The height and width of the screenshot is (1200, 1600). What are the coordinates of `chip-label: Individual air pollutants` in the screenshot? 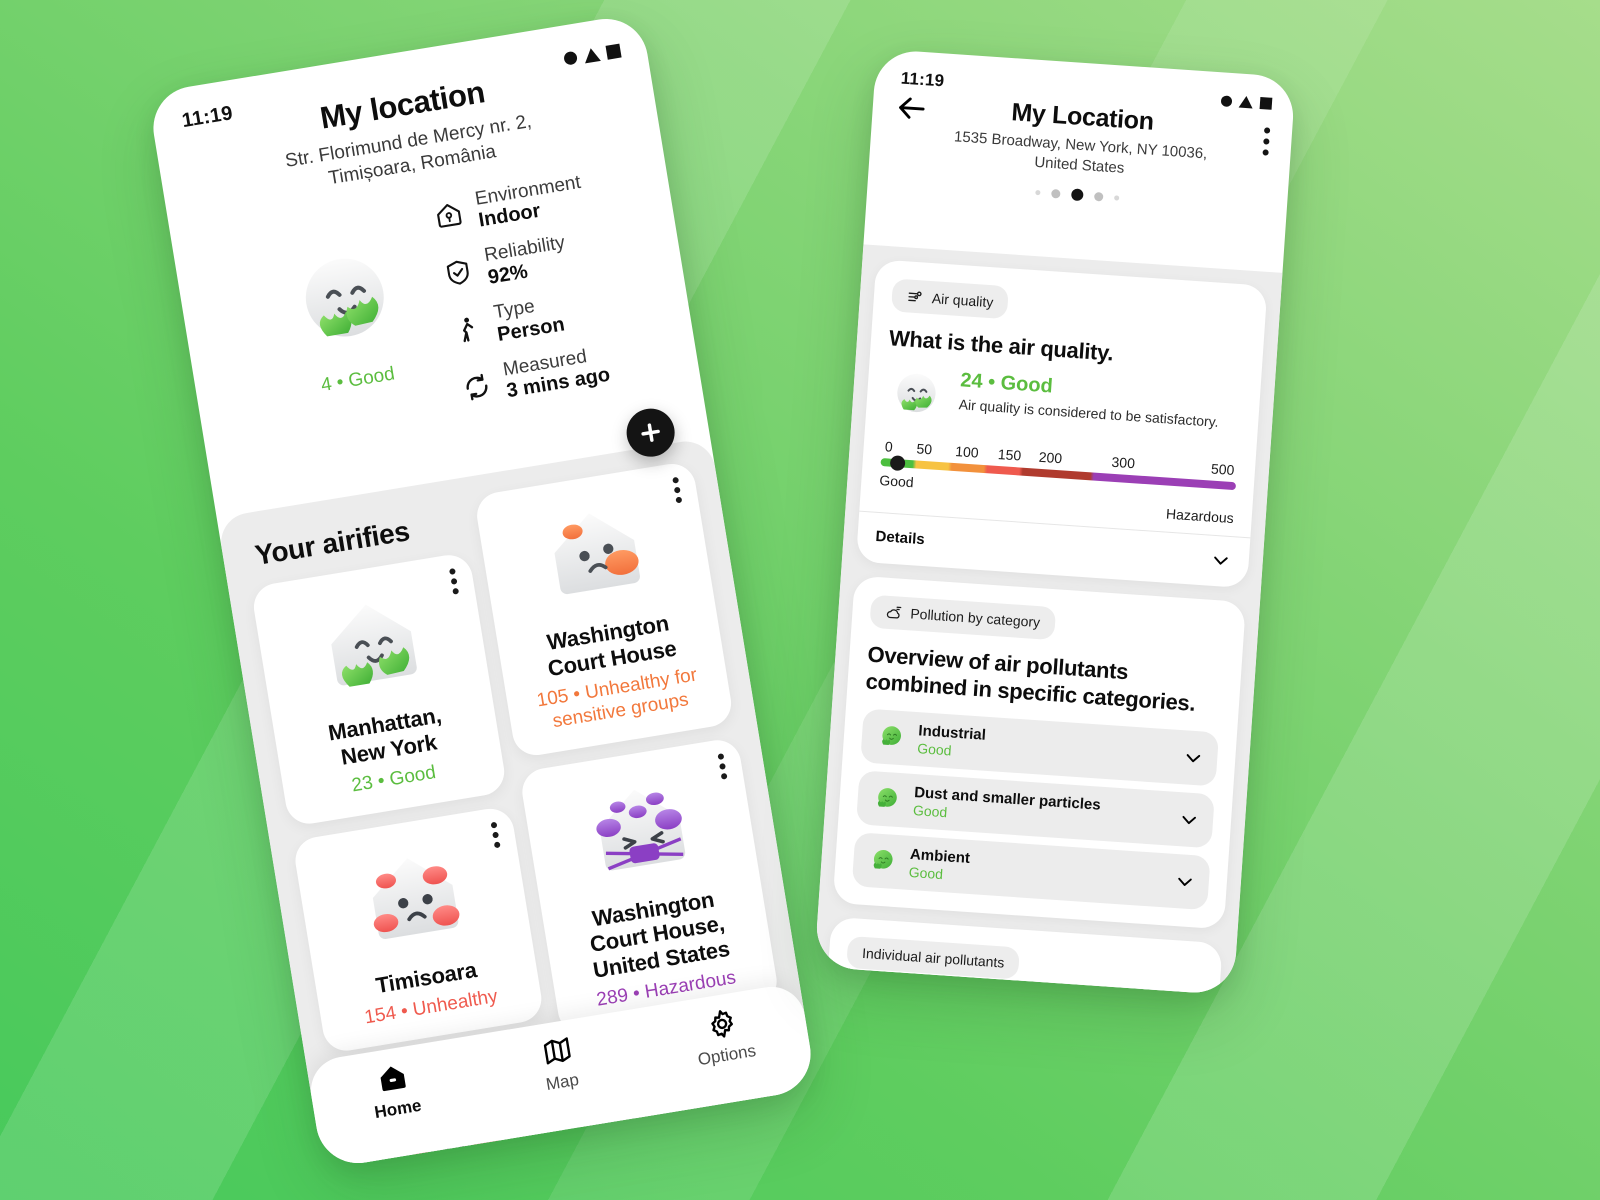 It's located at (933, 958).